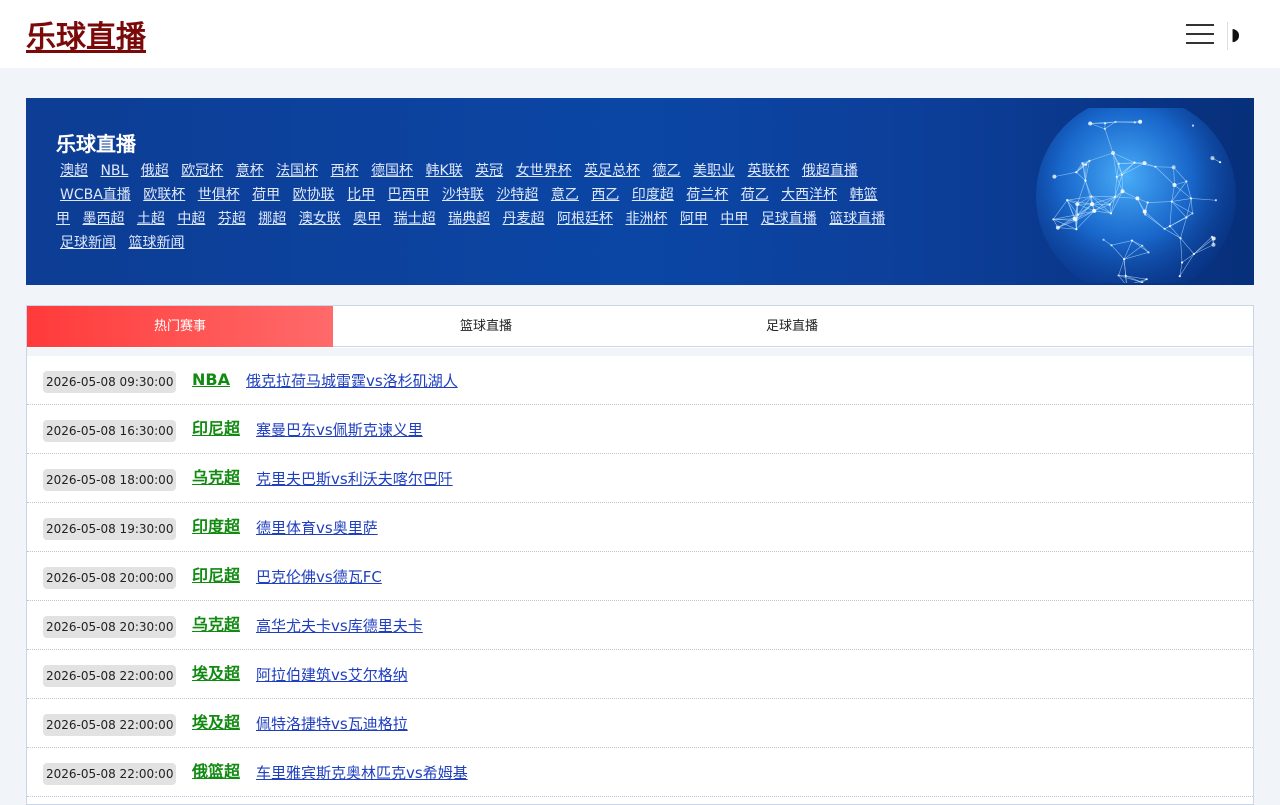  Describe the element at coordinates (164, 195) in the screenshot. I see `banner-league-link: 欧联杯` at that location.